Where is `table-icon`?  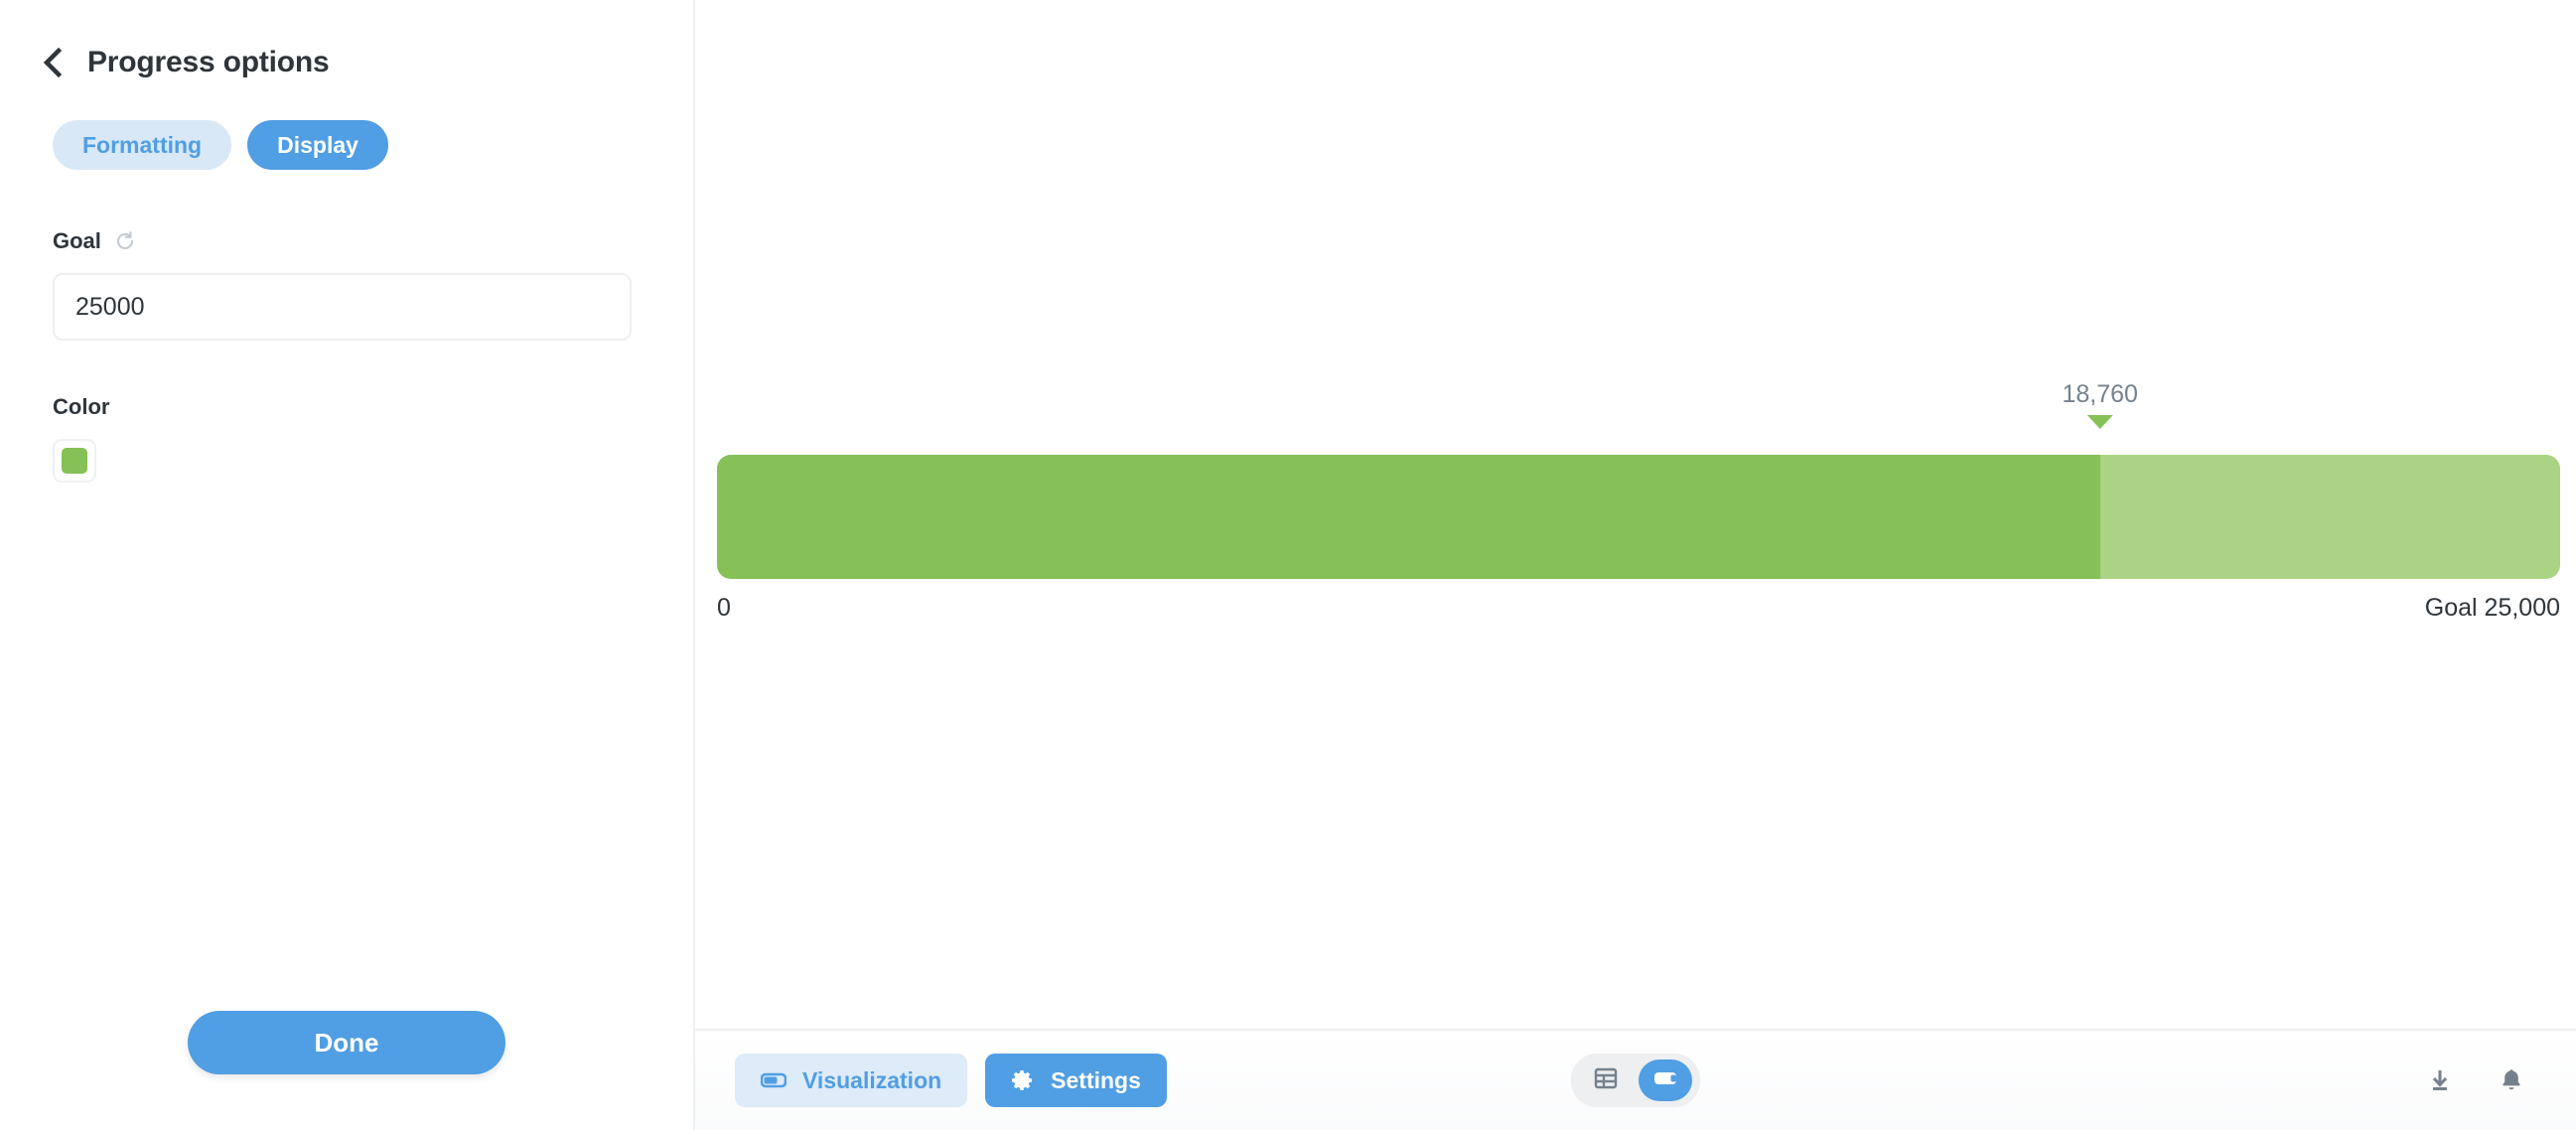 table-icon is located at coordinates (1606, 1081).